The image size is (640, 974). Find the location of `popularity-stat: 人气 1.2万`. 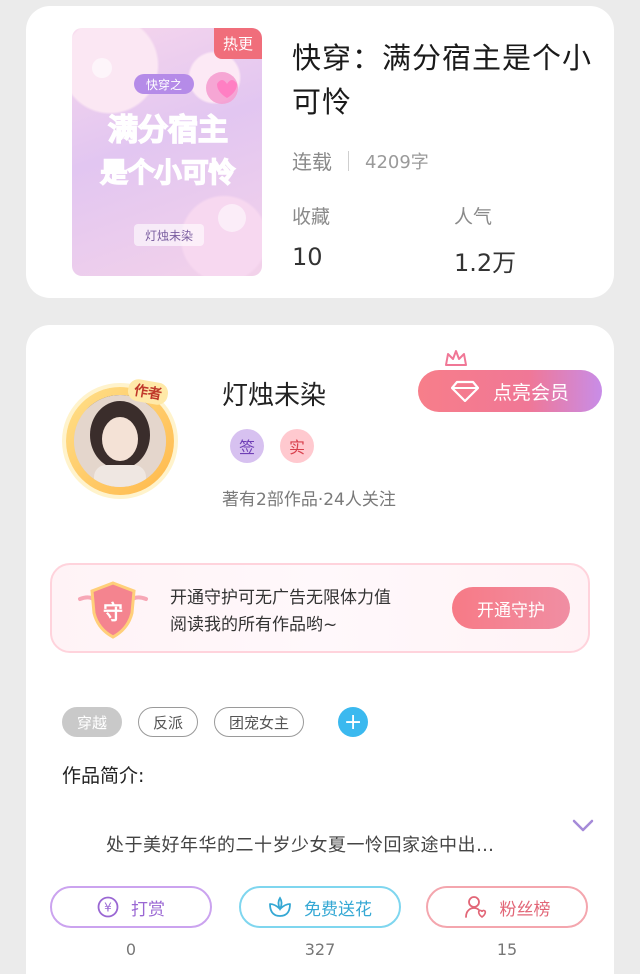

popularity-stat: 人气 1.2万 is located at coordinates (485, 240).